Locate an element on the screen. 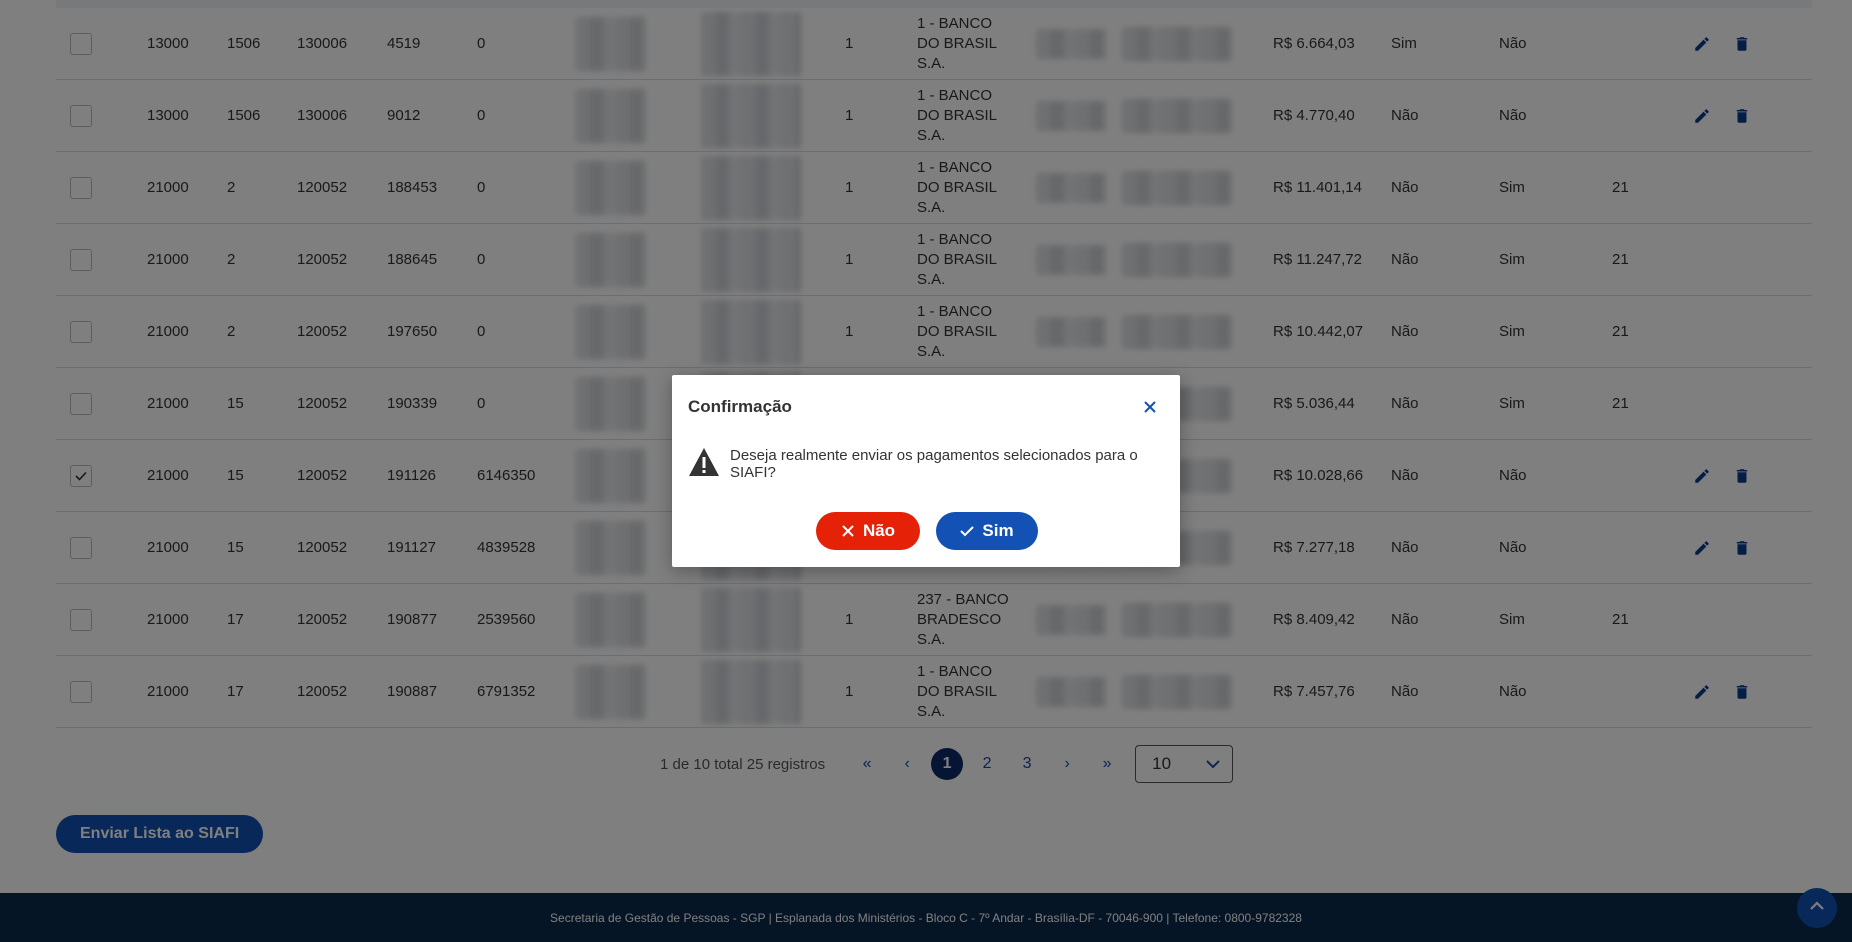  no-button: Não is located at coordinates (868, 531).